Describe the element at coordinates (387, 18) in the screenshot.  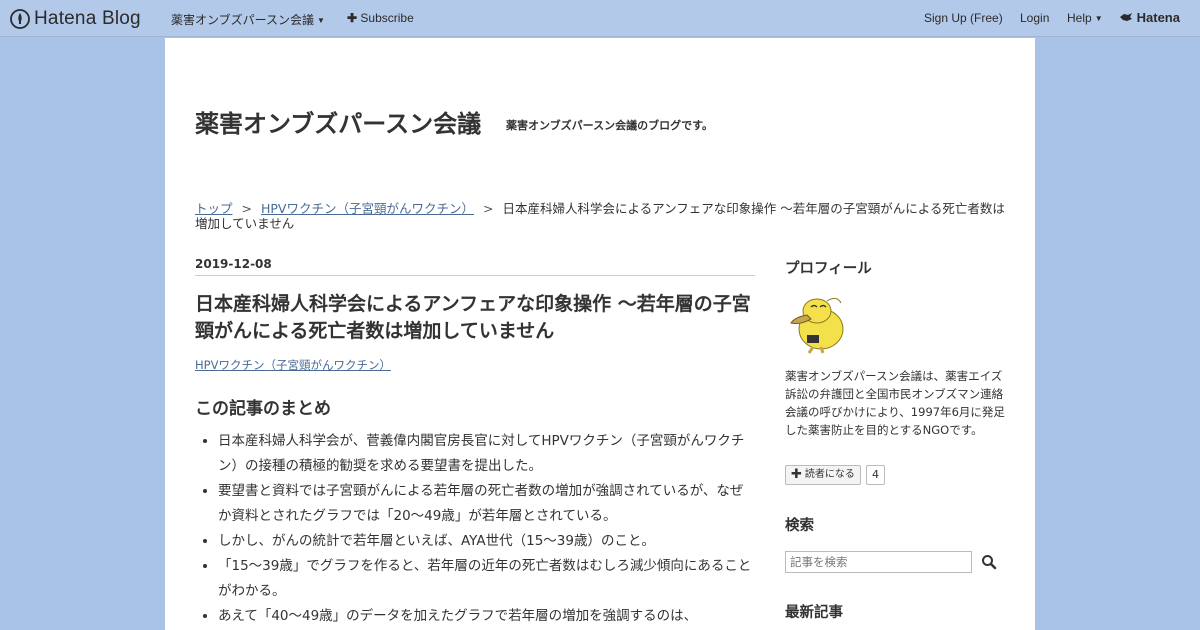
I see `subscribe-label: Subscribe` at that location.